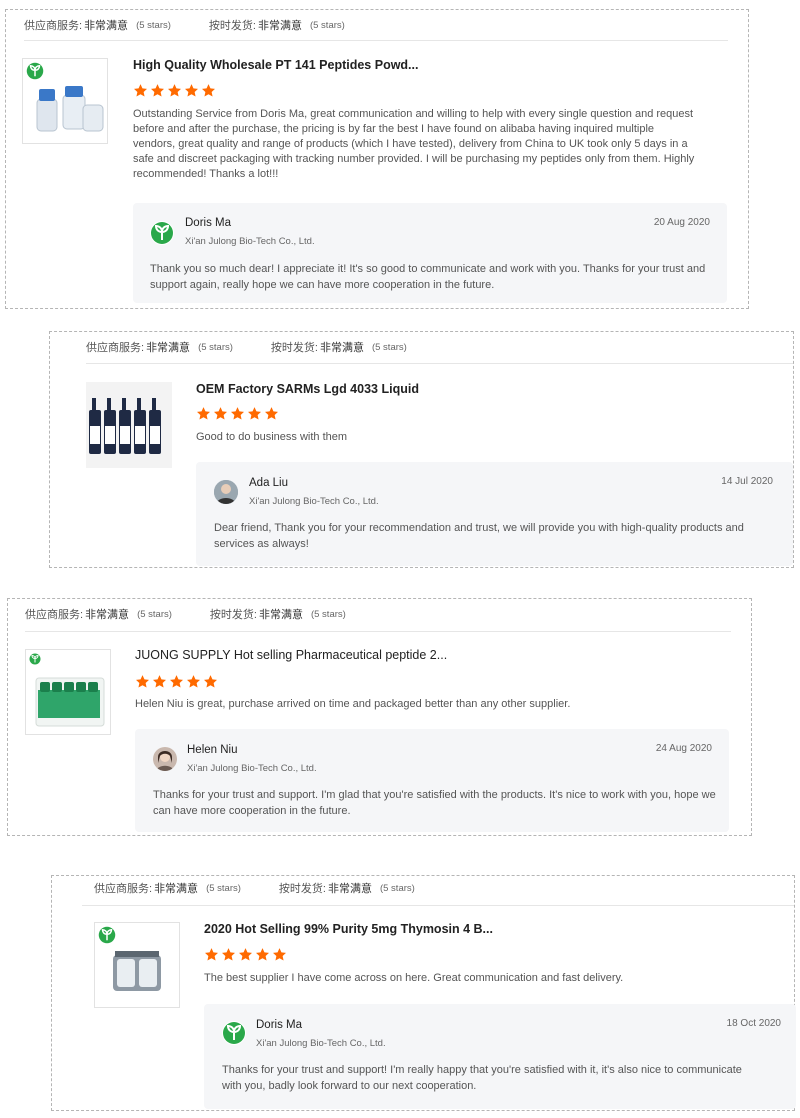 The width and height of the screenshot is (800, 1118). I want to click on vial-box-image-icon, so click(67, 690).